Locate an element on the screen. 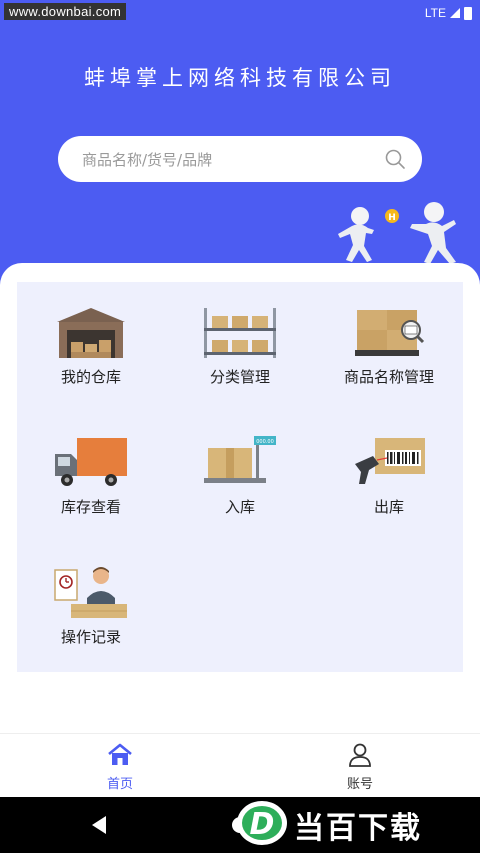 The width and height of the screenshot is (480, 853). worker-icon is located at coordinates (90, 592).